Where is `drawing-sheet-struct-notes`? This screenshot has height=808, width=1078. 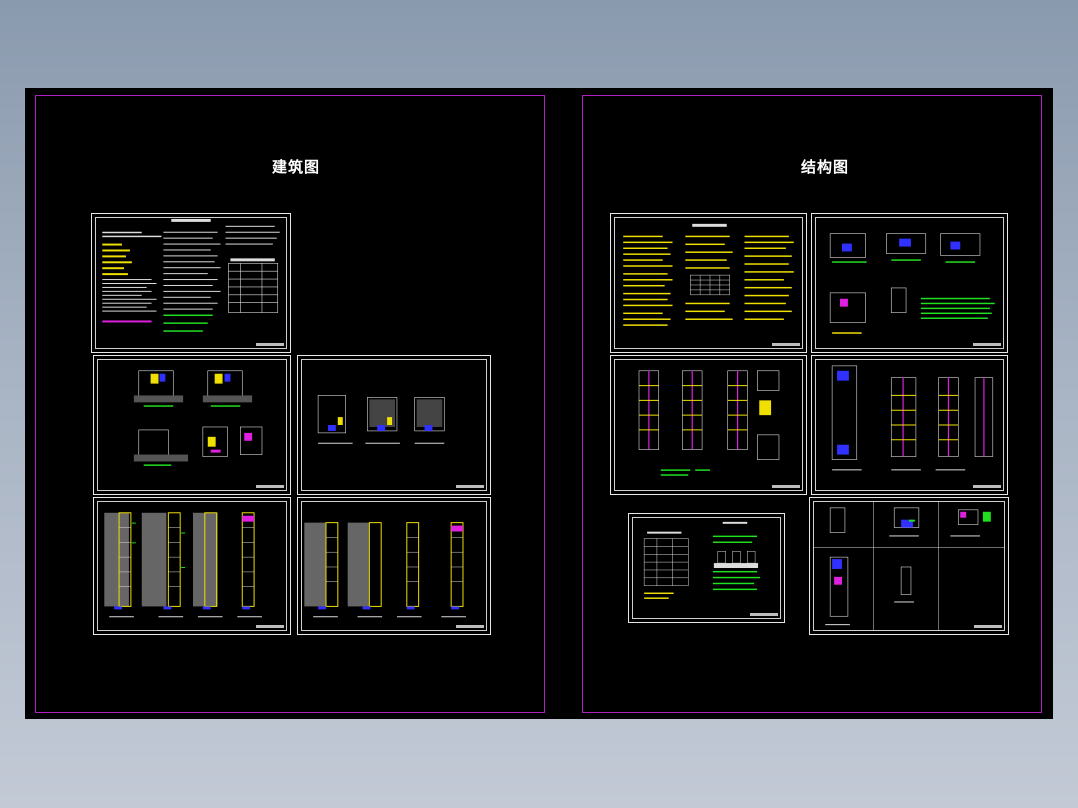 drawing-sheet-struct-notes is located at coordinates (708, 283).